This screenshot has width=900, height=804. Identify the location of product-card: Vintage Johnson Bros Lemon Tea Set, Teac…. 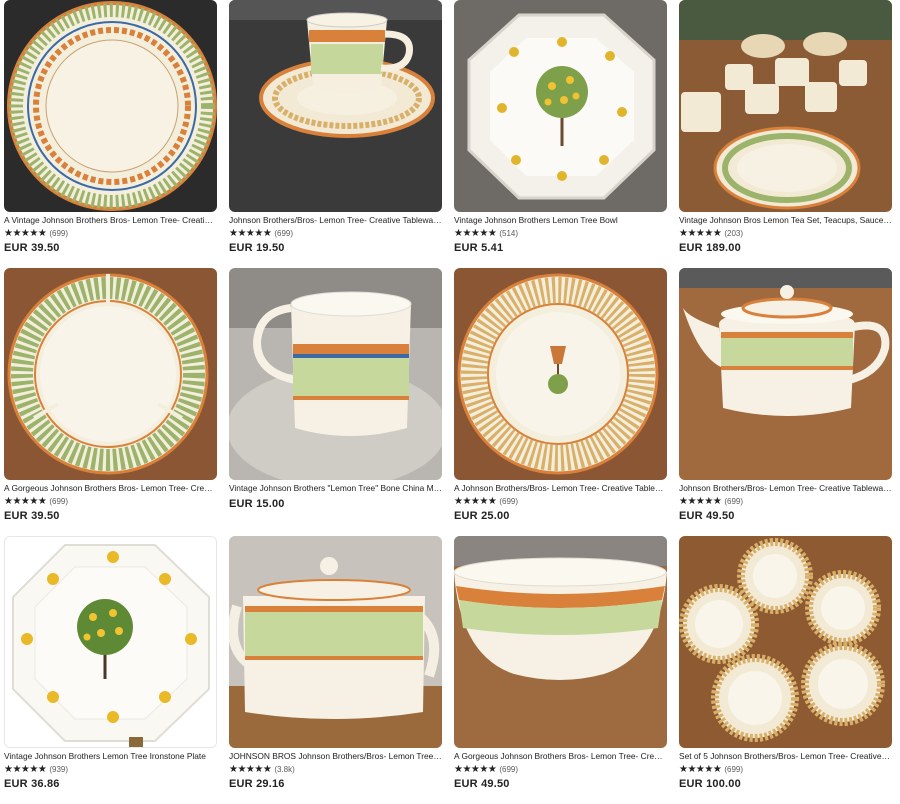
(785, 134).